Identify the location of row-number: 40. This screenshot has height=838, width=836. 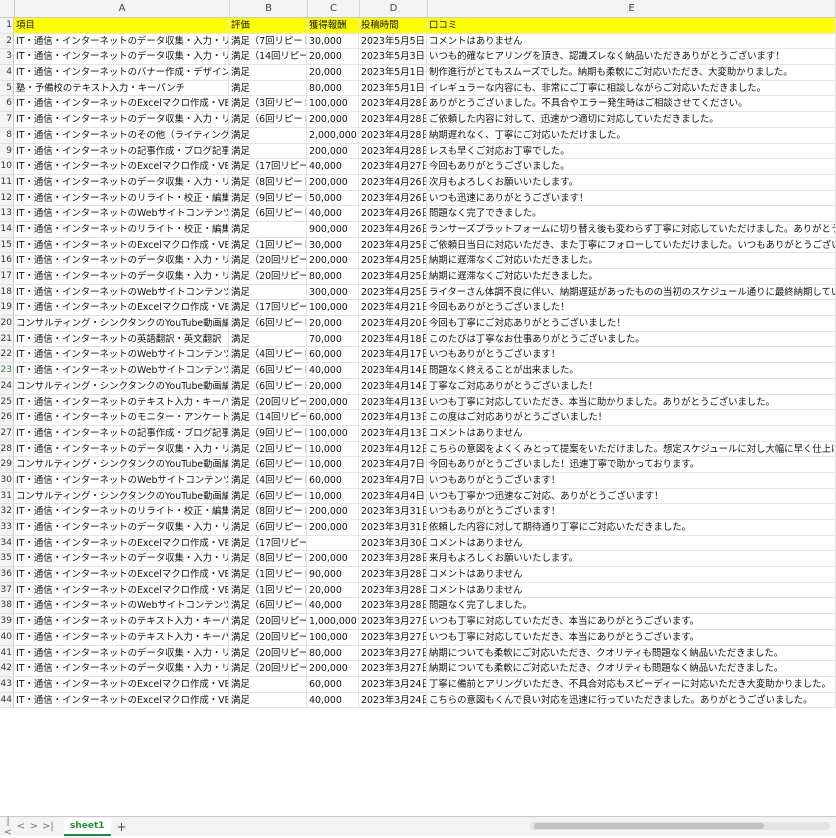
(7, 637).